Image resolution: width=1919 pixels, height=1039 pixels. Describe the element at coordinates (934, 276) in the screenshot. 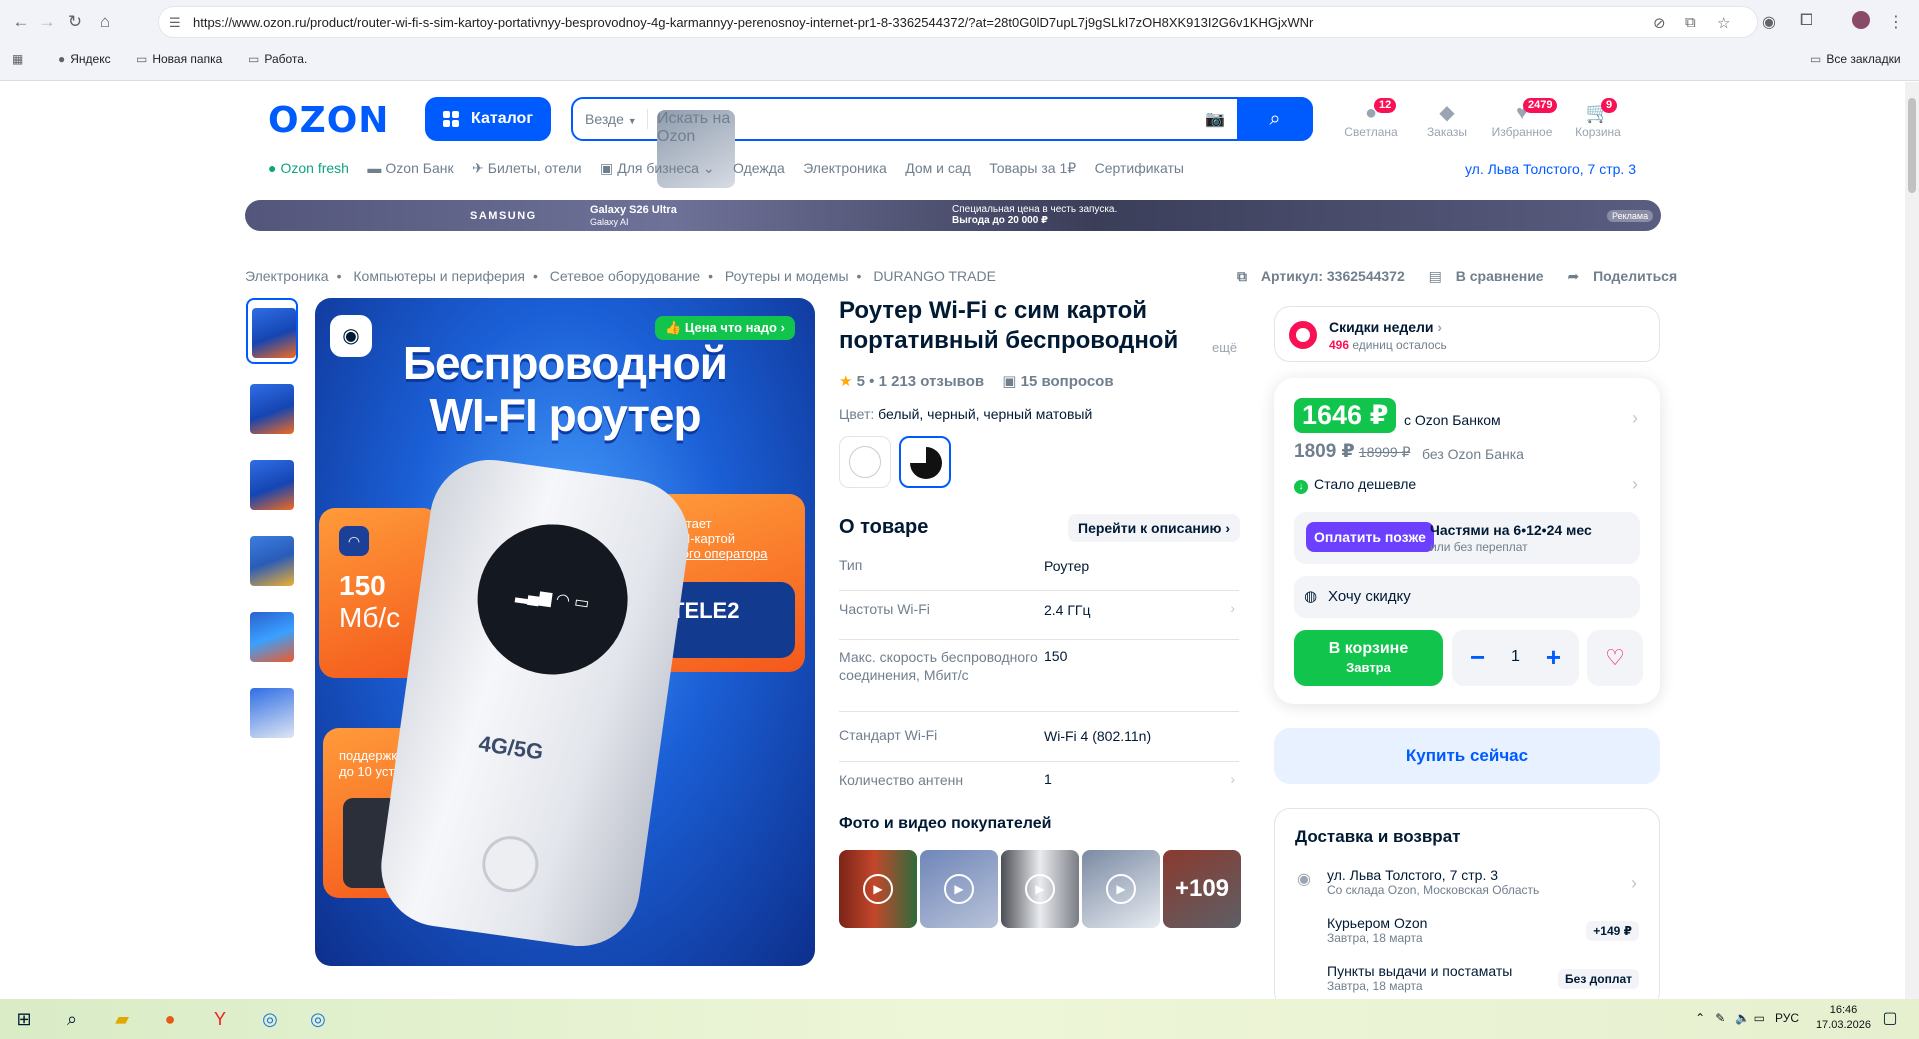

I see `crumb-link: DURANGO TRADE` at that location.